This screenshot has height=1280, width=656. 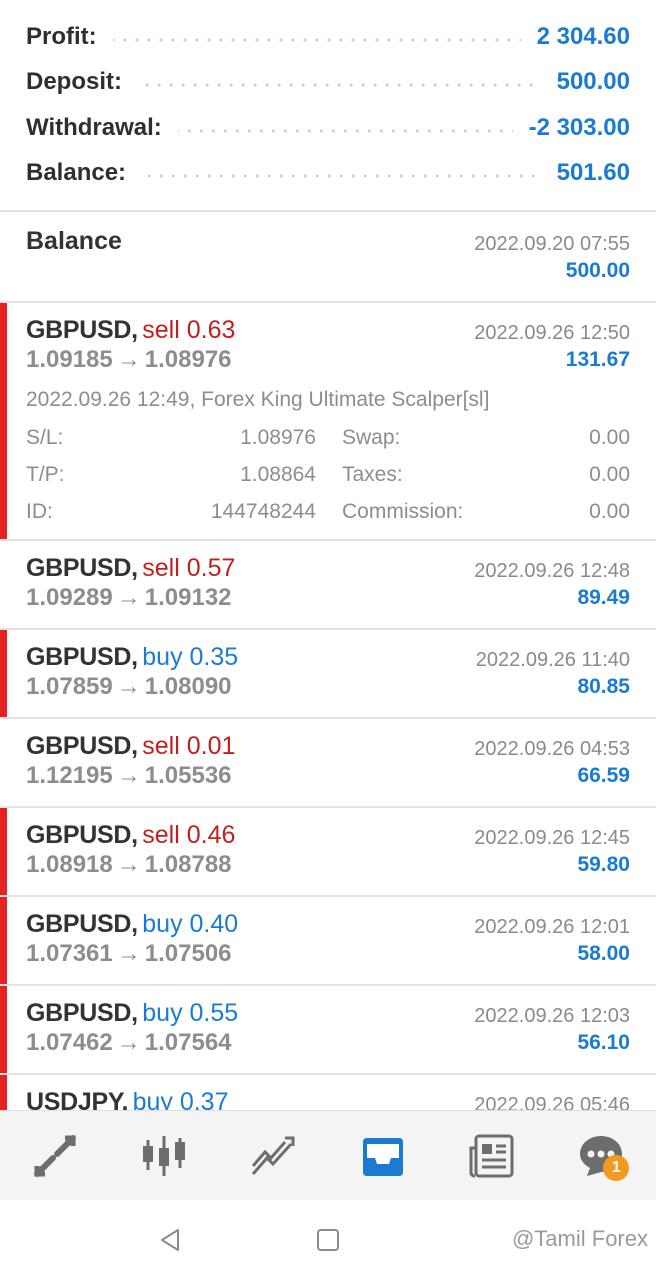 I want to click on trade-time: 2022.09.26 12:45, so click(x=552, y=838).